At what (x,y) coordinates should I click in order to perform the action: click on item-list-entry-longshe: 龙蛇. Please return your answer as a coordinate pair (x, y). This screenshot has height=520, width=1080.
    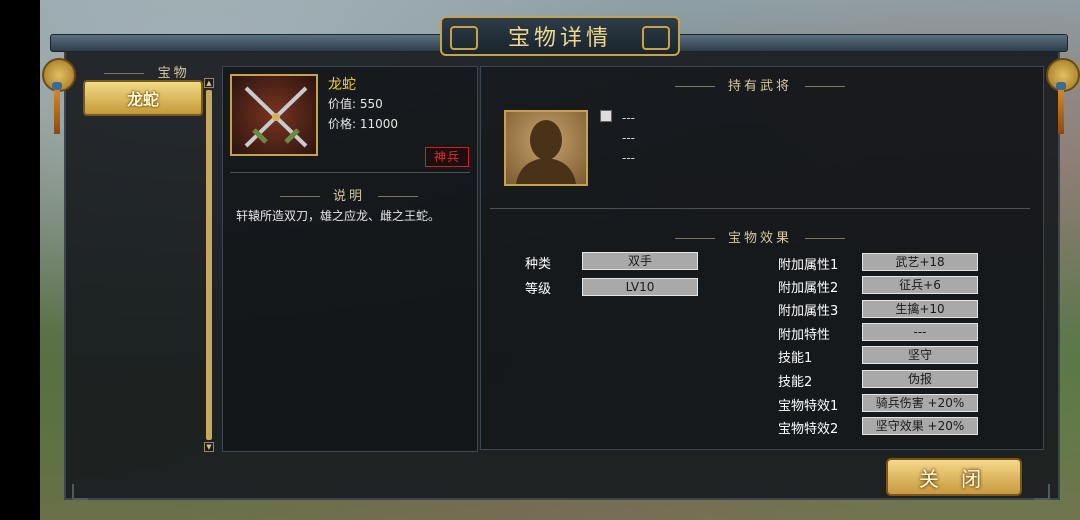
    Looking at the image, I should click on (143, 98).